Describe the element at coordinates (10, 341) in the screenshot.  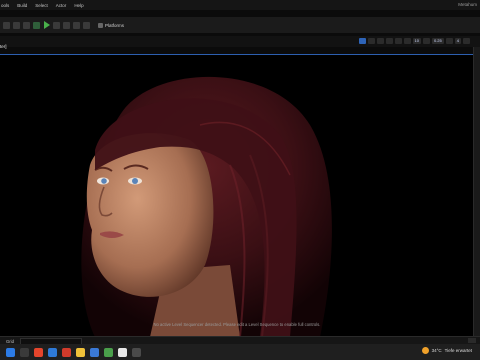
I see `grid-label: Grid` at that location.